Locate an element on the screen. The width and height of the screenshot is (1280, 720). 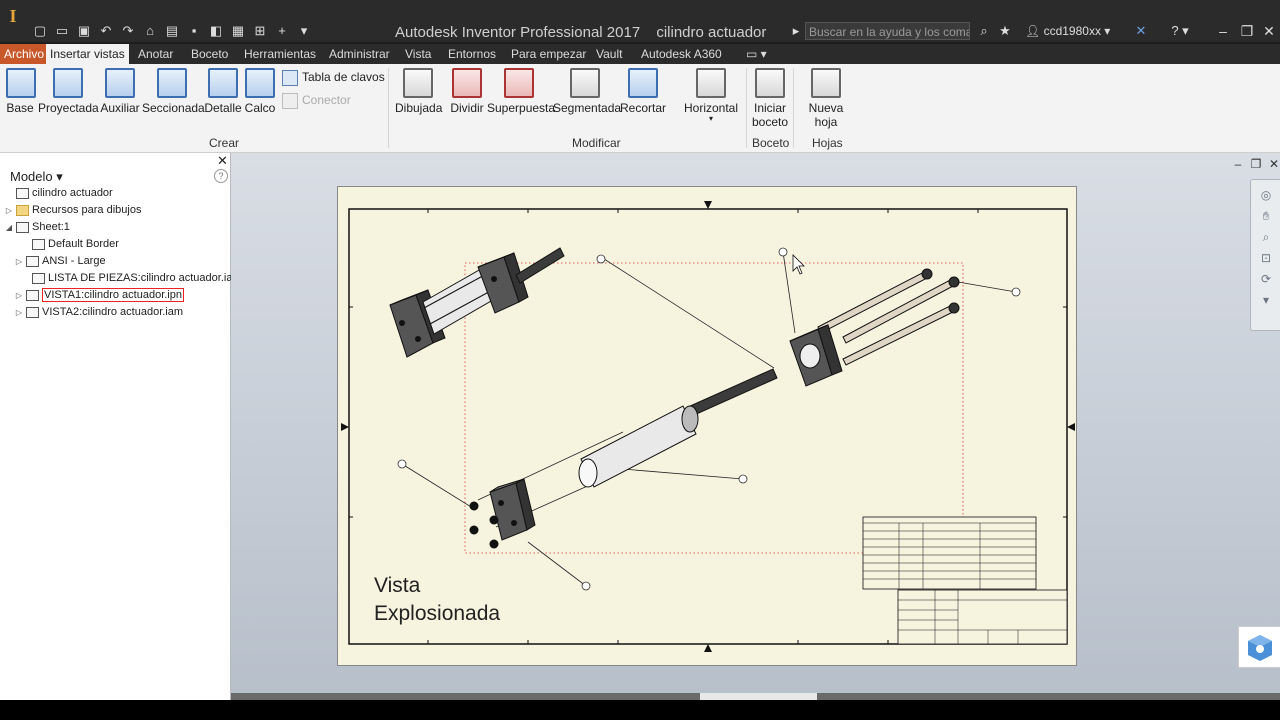
canvas-close-icon: ✕ is located at coordinates (1273, 164).